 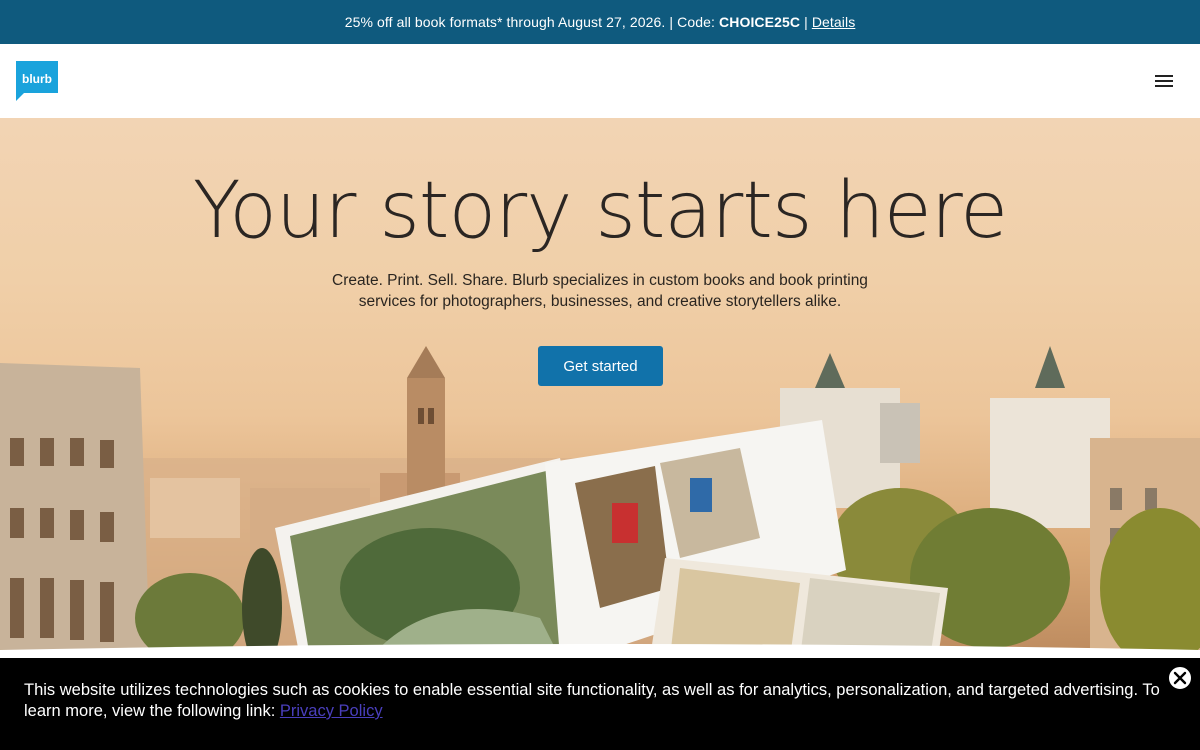 What do you see at coordinates (600, 211) in the screenshot?
I see `hero-title: Your story starts here` at bounding box center [600, 211].